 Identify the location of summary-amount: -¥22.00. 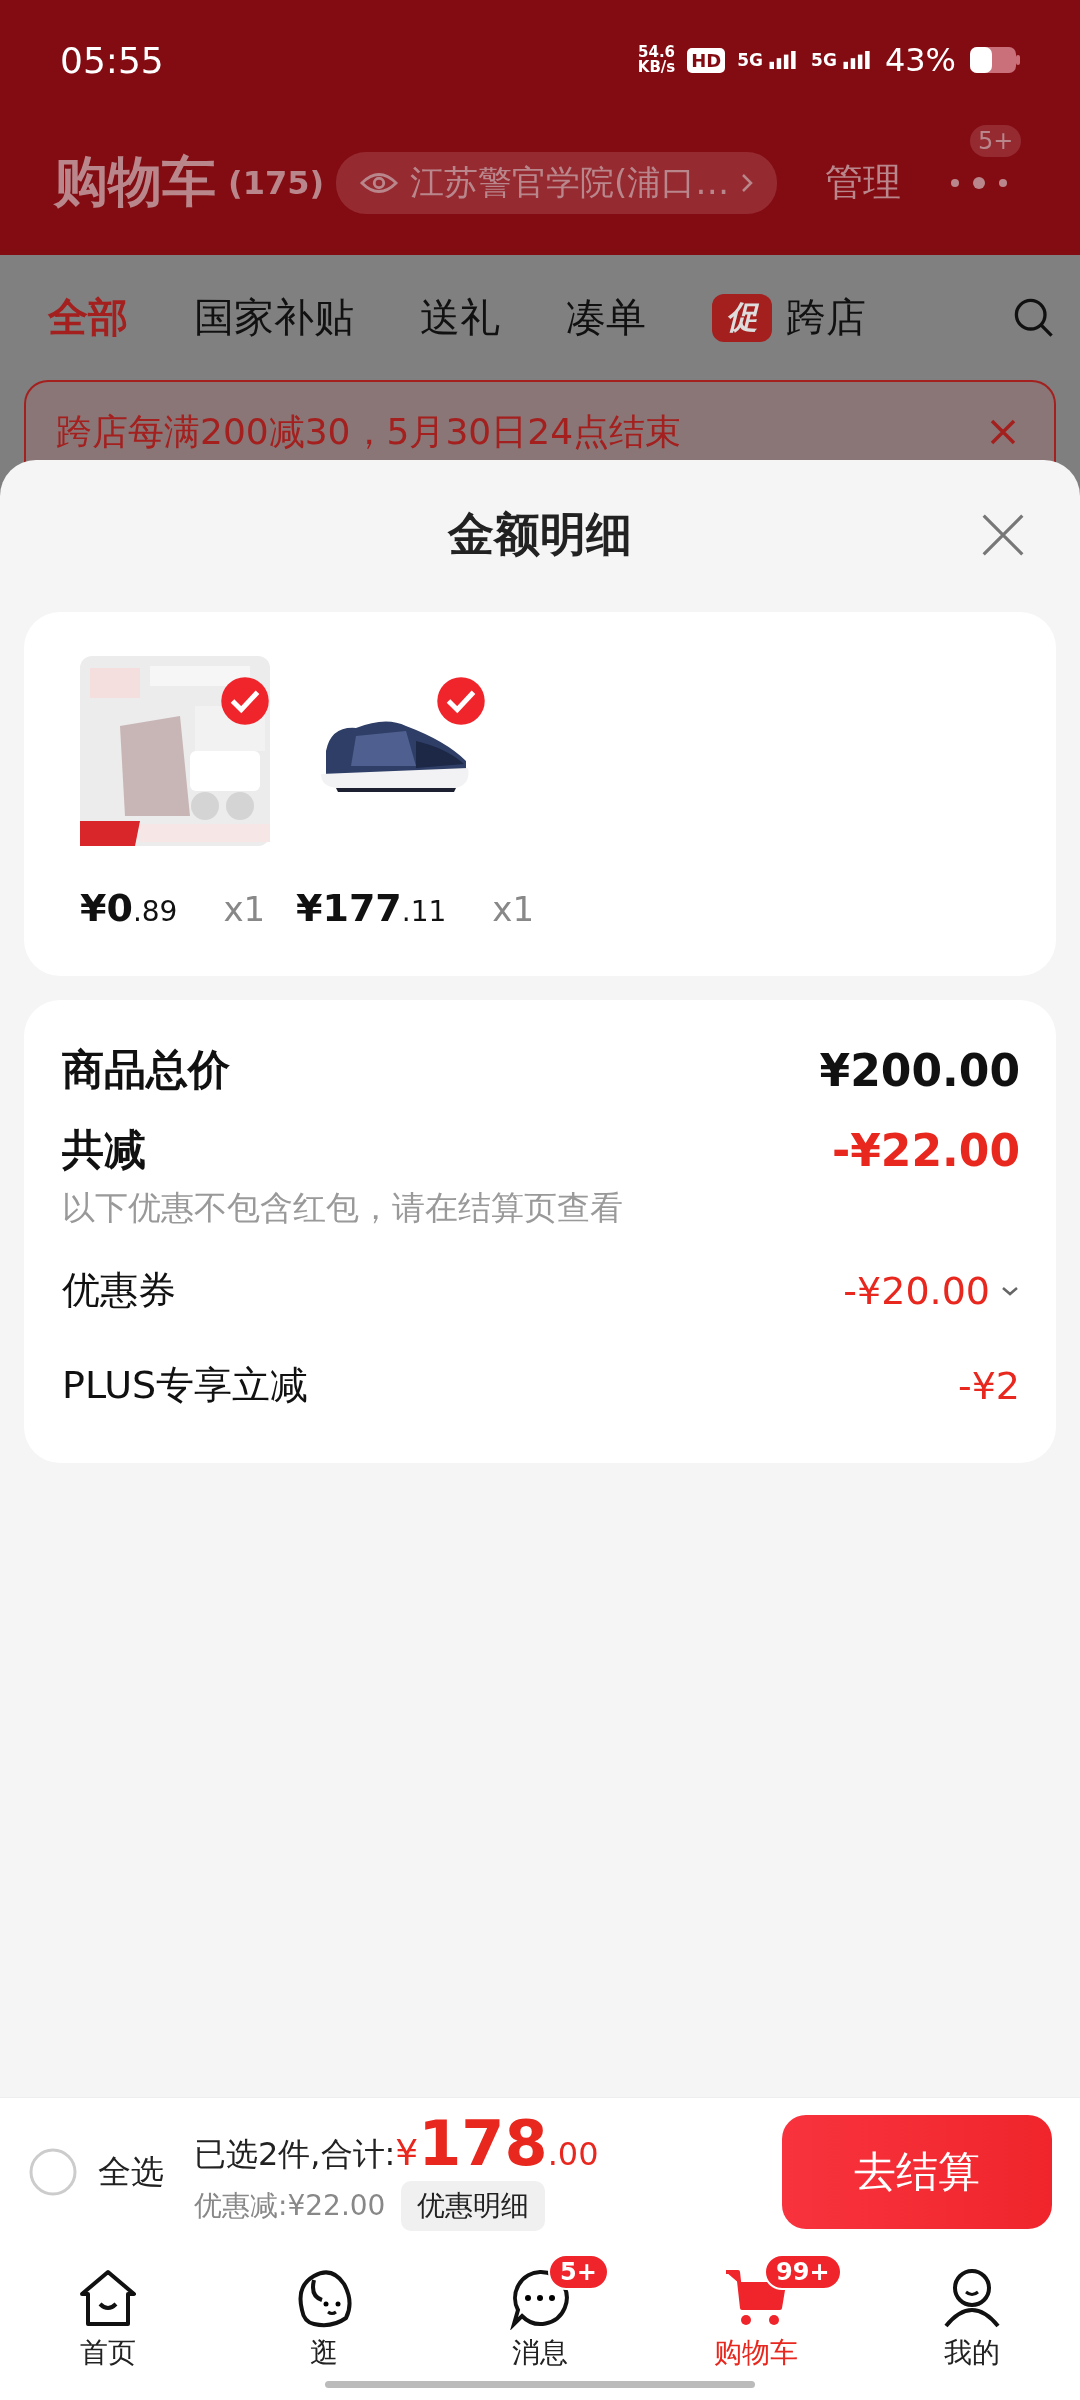
(925, 1150).